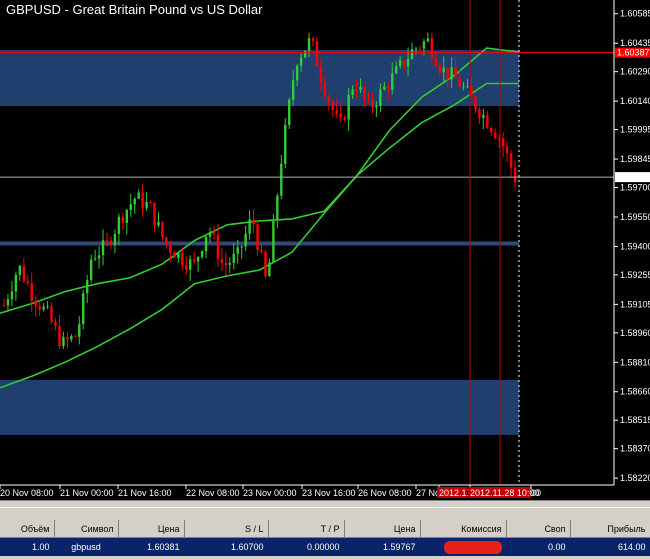  What do you see at coordinates (27, 529) in the screenshot?
I see `col-volume: Объём` at bounding box center [27, 529].